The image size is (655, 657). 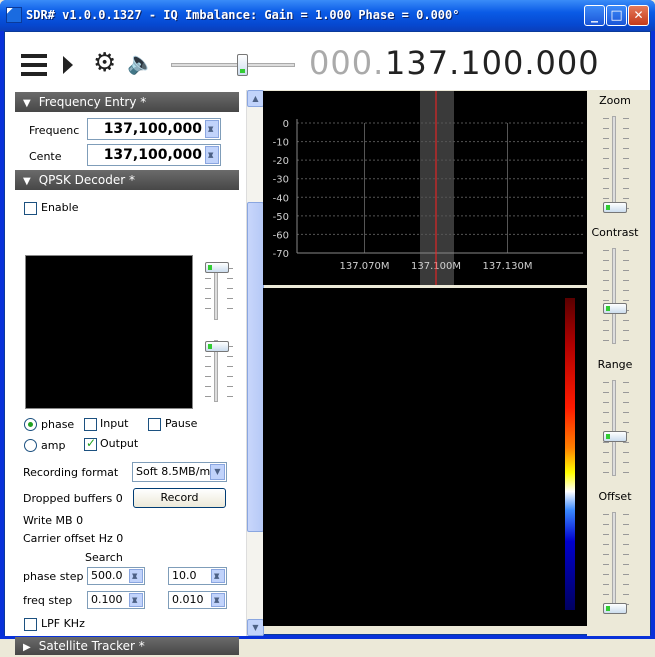 I want to click on y-tick-label: -50, so click(x=281, y=217).